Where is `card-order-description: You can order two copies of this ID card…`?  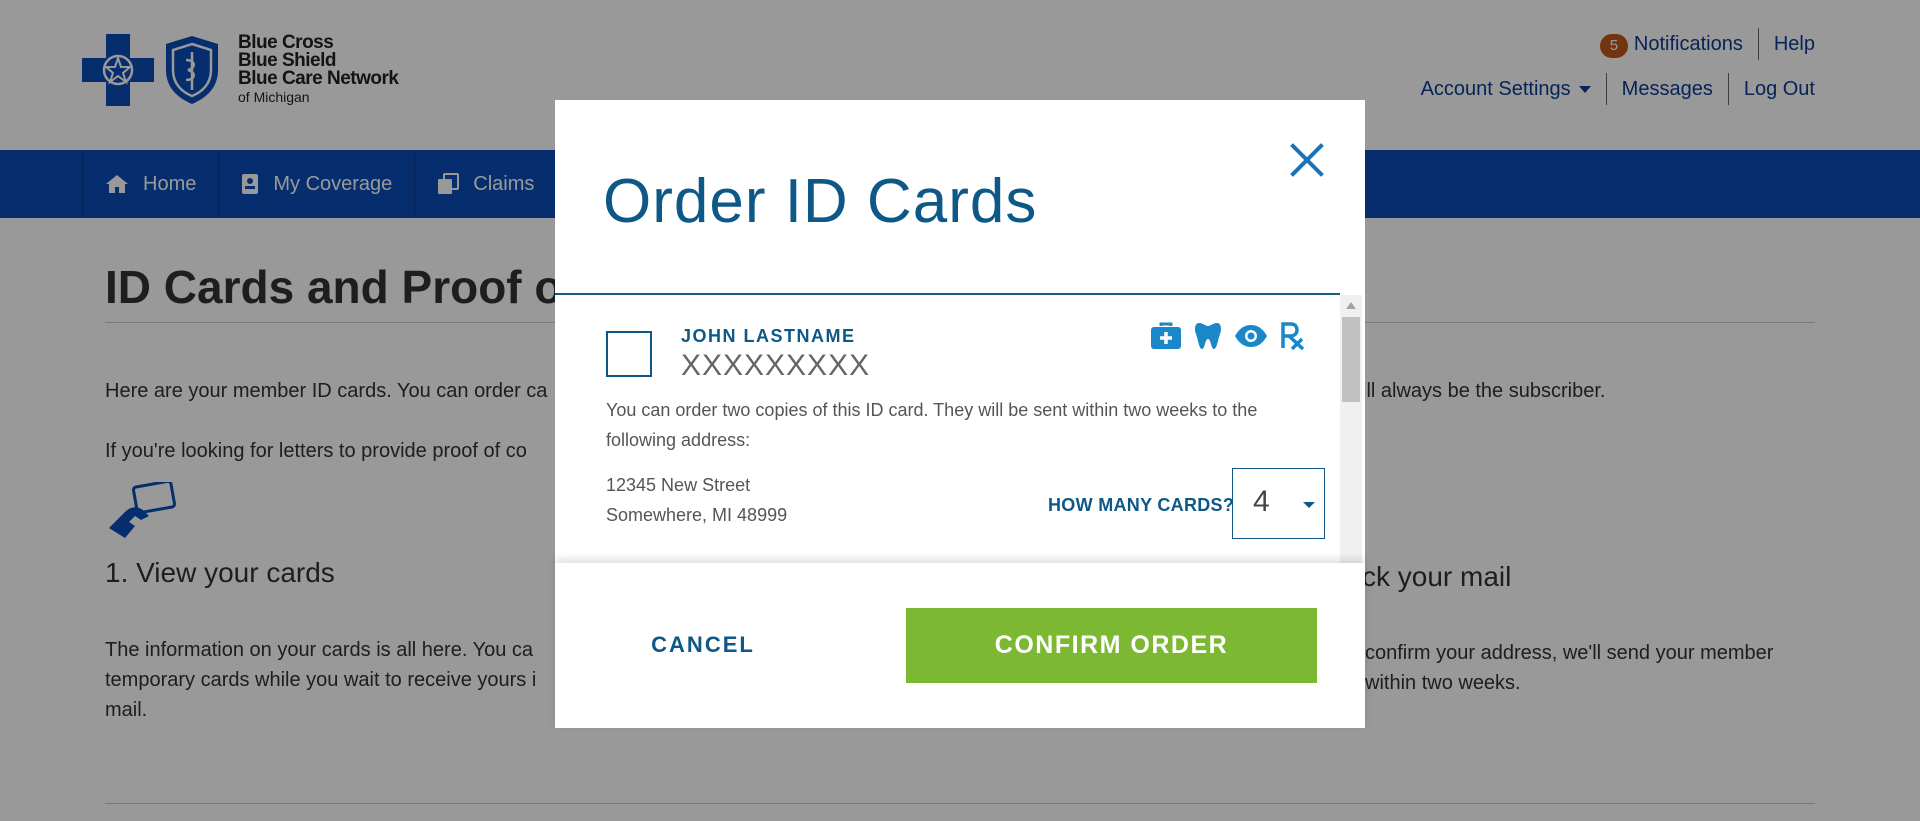 card-order-description: You can order two copies of this ID card… is located at coordinates (932, 425).